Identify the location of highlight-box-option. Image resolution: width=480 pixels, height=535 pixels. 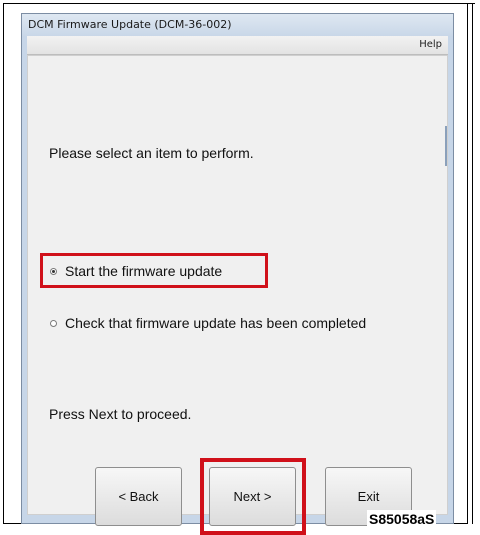
(154, 270).